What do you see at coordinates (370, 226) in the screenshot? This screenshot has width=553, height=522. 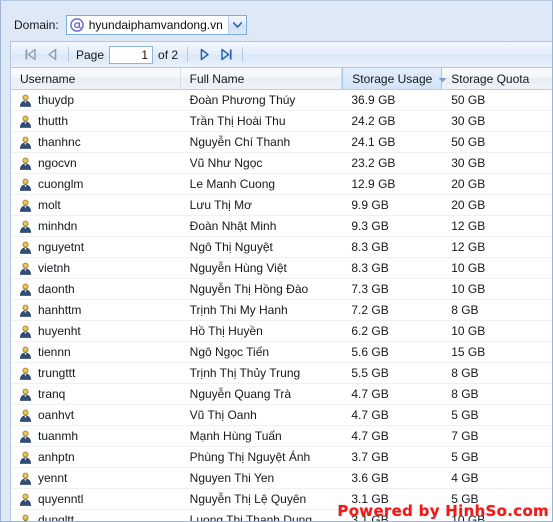 I see `cell-storage-usage: 9.3 GB` at bounding box center [370, 226].